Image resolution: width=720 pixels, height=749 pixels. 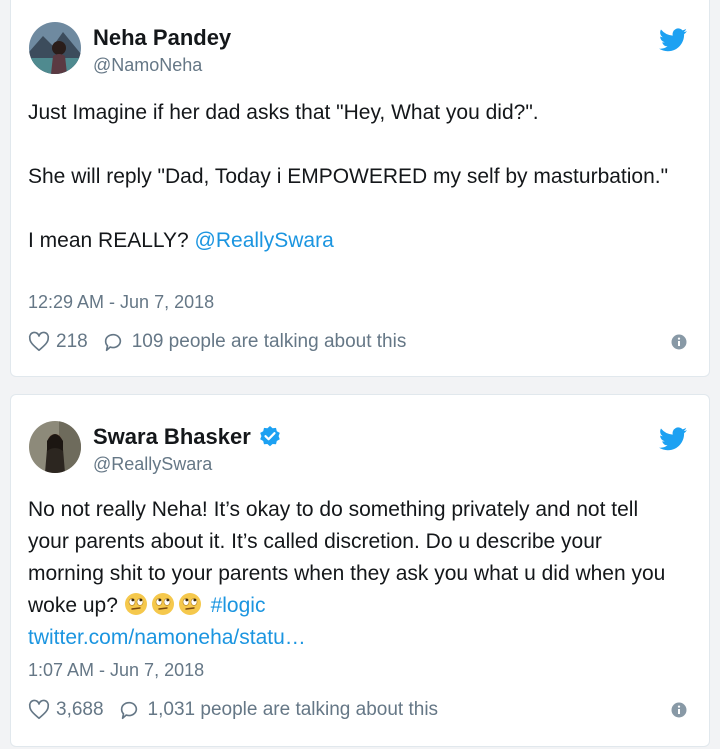 What do you see at coordinates (238, 605) in the screenshot?
I see `hashtag-link: #logic` at bounding box center [238, 605].